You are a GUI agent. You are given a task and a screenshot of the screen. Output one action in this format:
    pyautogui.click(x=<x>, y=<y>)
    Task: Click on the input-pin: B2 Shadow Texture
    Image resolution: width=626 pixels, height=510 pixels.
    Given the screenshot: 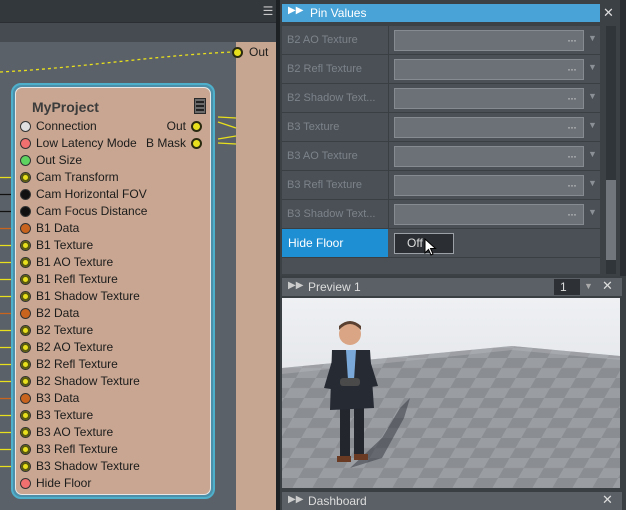 What is the action you would take?
    pyautogui.click(x=110, y=381)
    